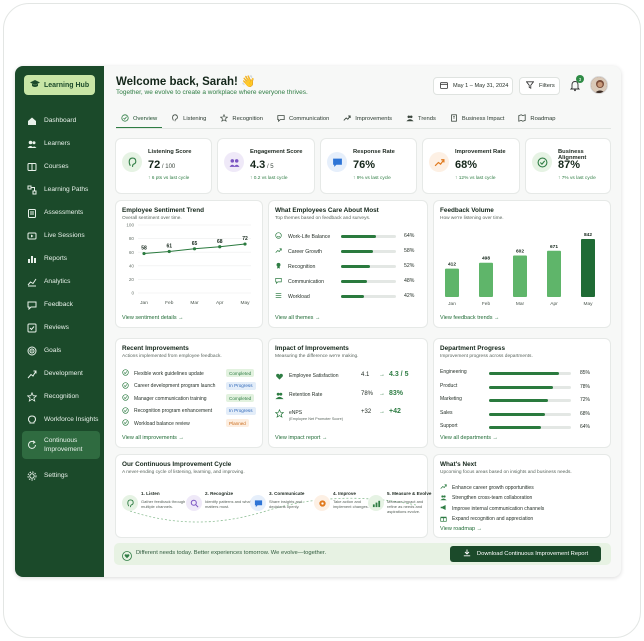 Image resolution: width=644 pixels, height=641 pixels. I want to click on improvement-row: Flexible work guidelines update Completed, so click(194, 373).